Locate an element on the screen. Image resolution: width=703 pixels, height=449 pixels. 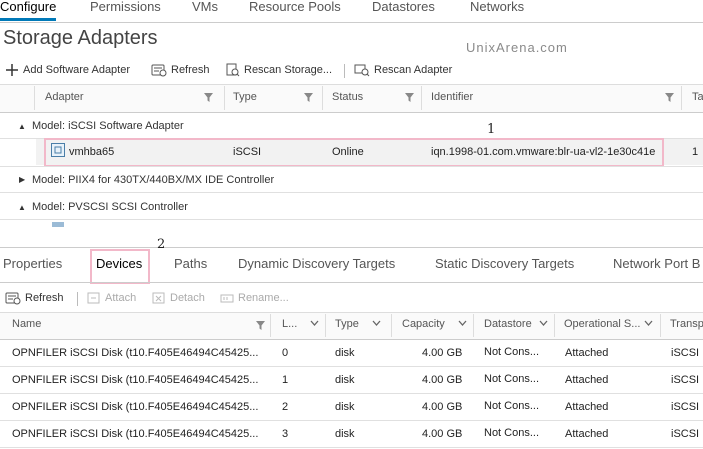
rescan-adapter-label: Rescan Adapter is located at coordinates (413, 70).